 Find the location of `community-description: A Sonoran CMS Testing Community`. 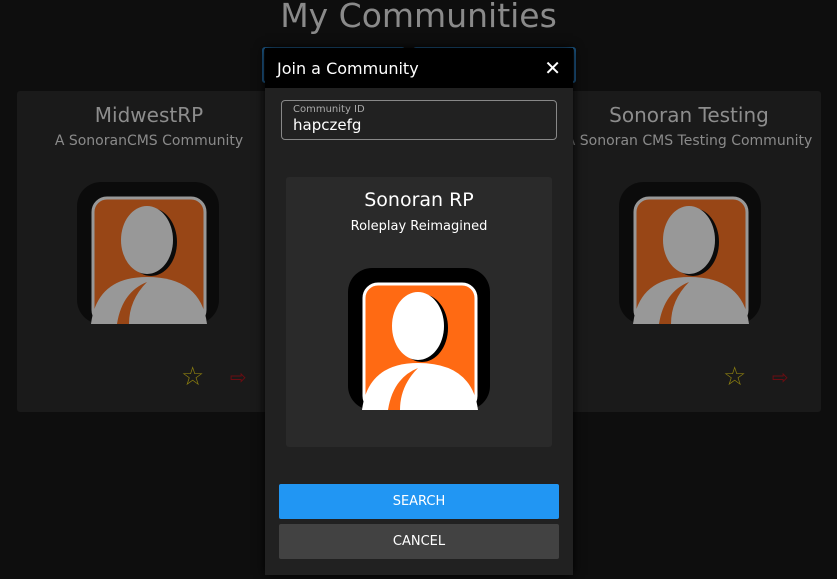

community-description: A Sonoran CMS Testing Community is located at coordinates (689, 141).